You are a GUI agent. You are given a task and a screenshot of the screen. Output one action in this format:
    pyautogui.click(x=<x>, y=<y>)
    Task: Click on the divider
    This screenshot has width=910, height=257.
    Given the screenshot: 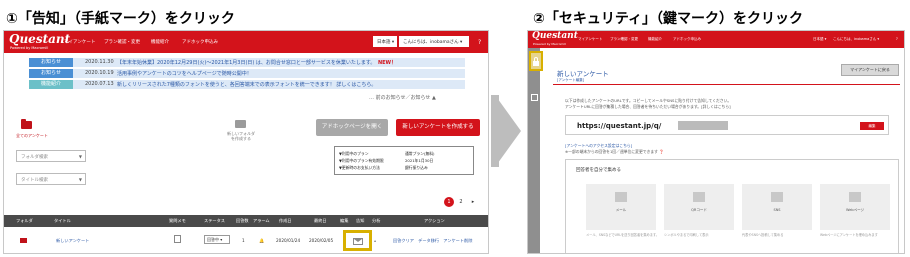 What is the action you would take?
    pyautogui.click(x=726, y=84)
    